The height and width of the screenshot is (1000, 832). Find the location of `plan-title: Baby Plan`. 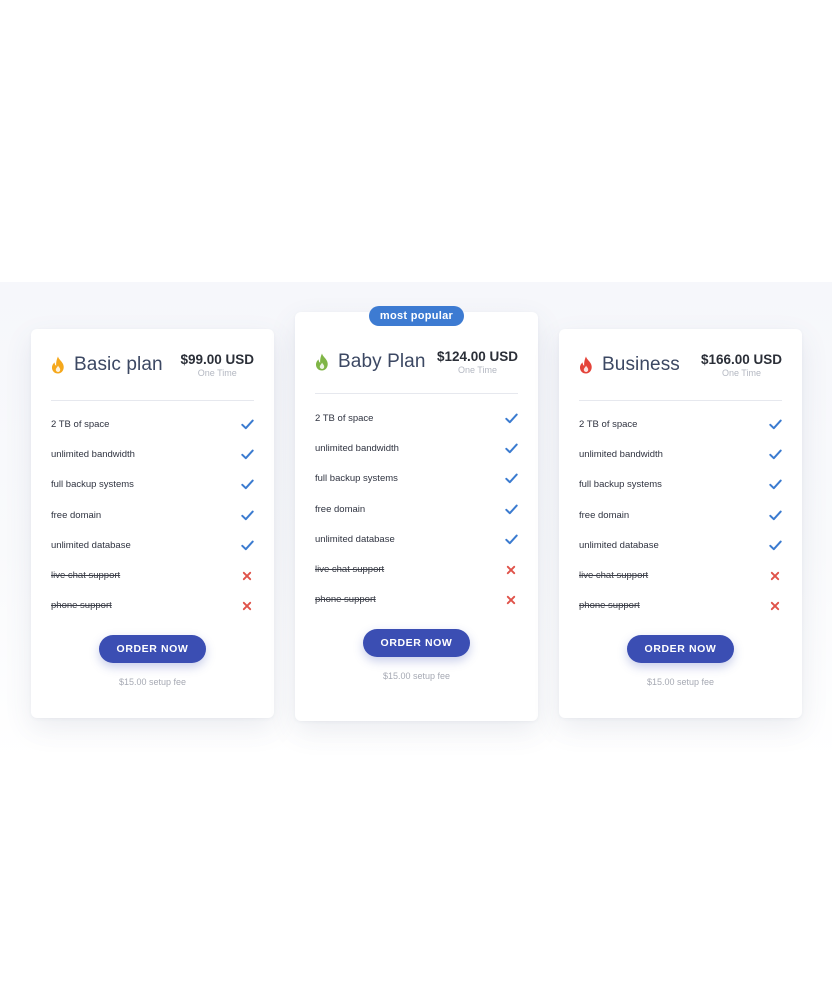

plan-title: Baby Plan is located at coordinates (370, 362).